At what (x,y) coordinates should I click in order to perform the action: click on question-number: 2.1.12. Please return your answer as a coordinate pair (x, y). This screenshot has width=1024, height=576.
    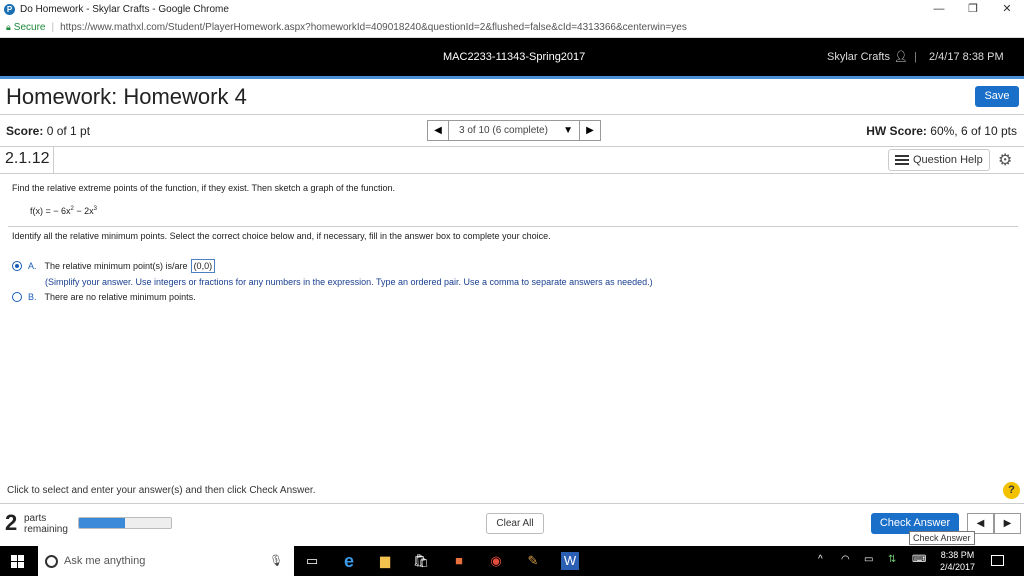
    Looking at the image, I should click on (27, 160).